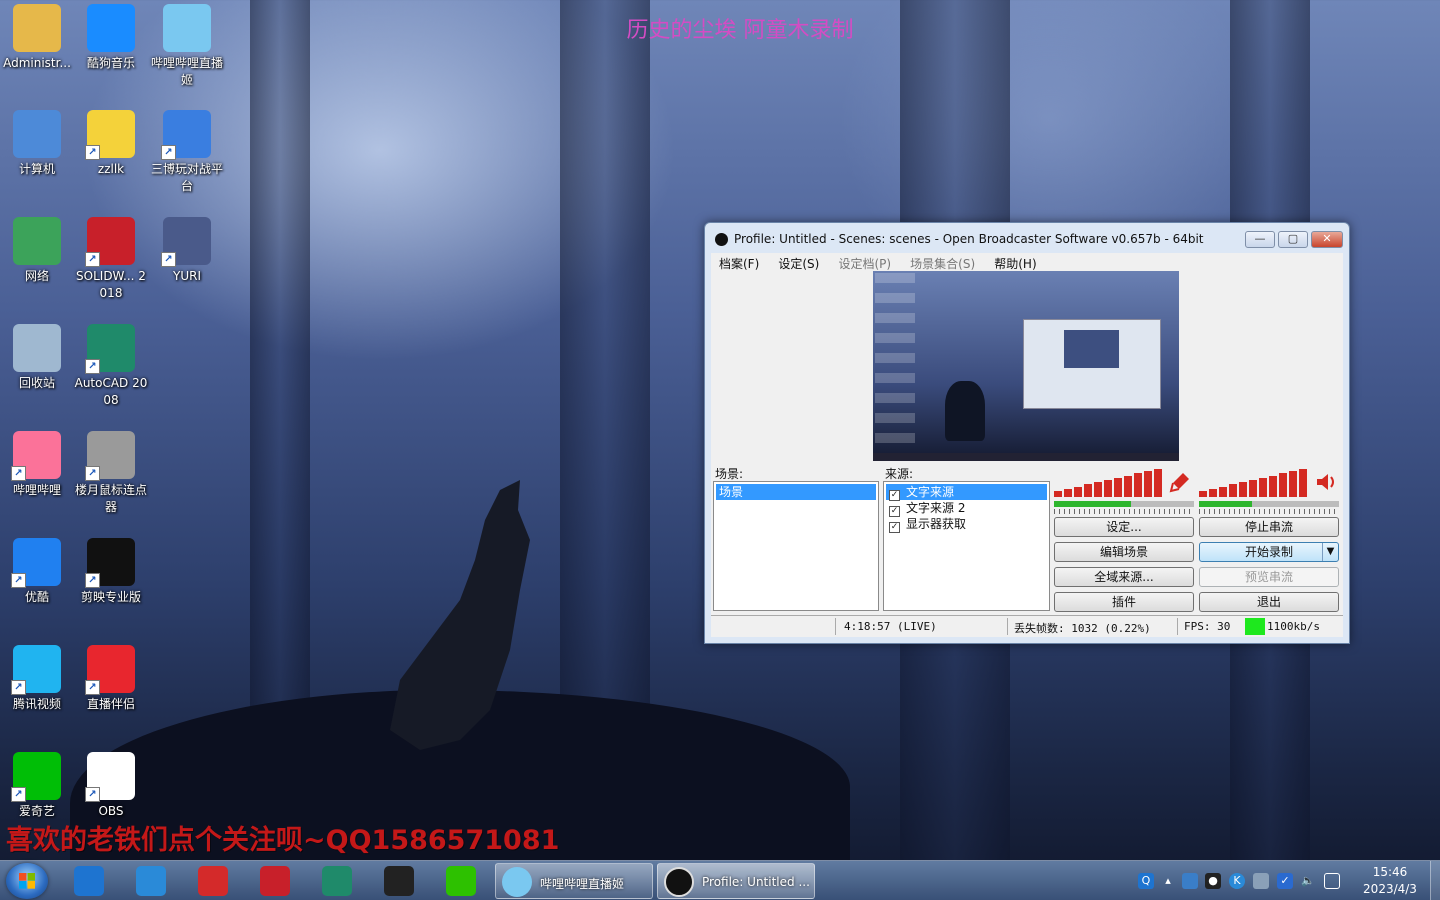 The width and height of the screenshot is (1440, 900). Describe the element at coordinates (1390, 881) in the screenshot. I see `clock: 15:46 2023/4/3` at that location.